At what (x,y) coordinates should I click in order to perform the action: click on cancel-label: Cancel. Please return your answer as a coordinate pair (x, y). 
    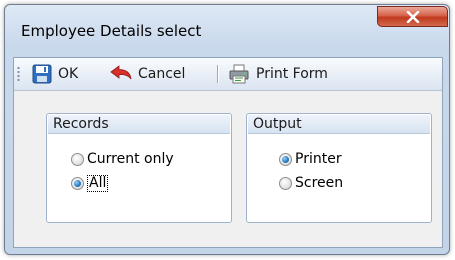
    Looking at the image, I should click on (162, 74).